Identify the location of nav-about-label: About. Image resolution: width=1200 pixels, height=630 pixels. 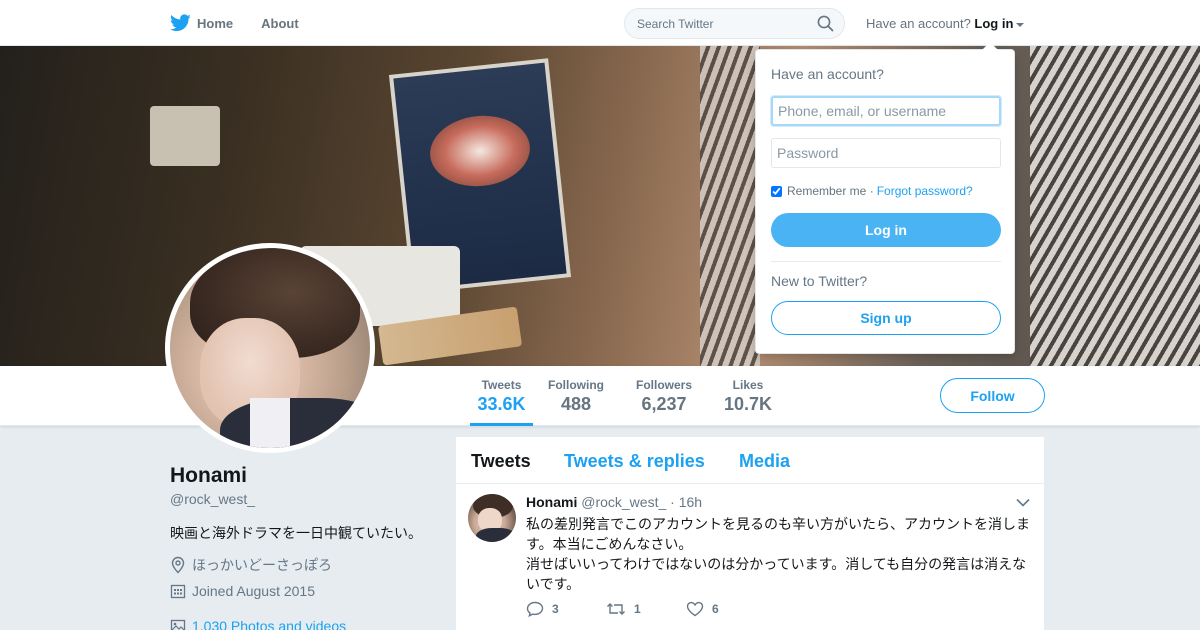
(280, 23).